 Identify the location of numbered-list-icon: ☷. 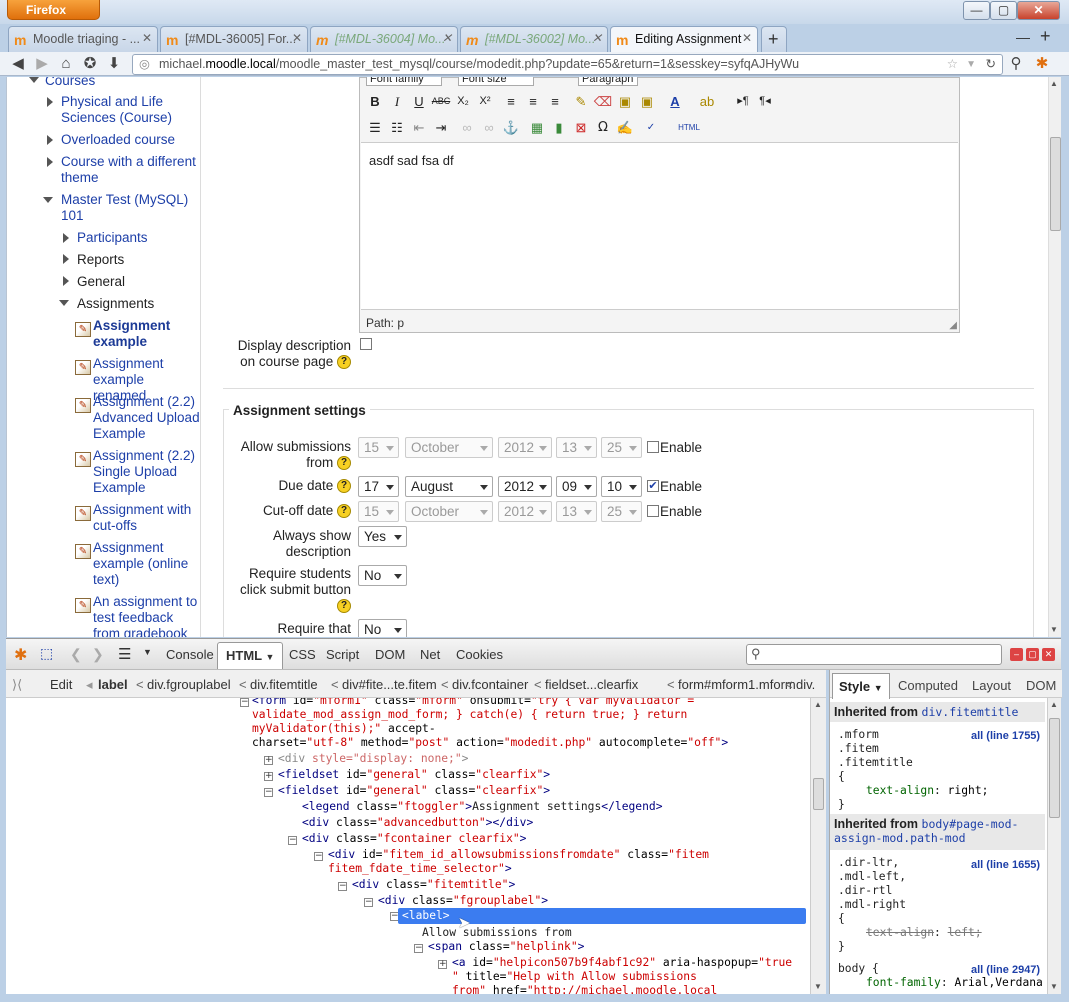
(397, 127).